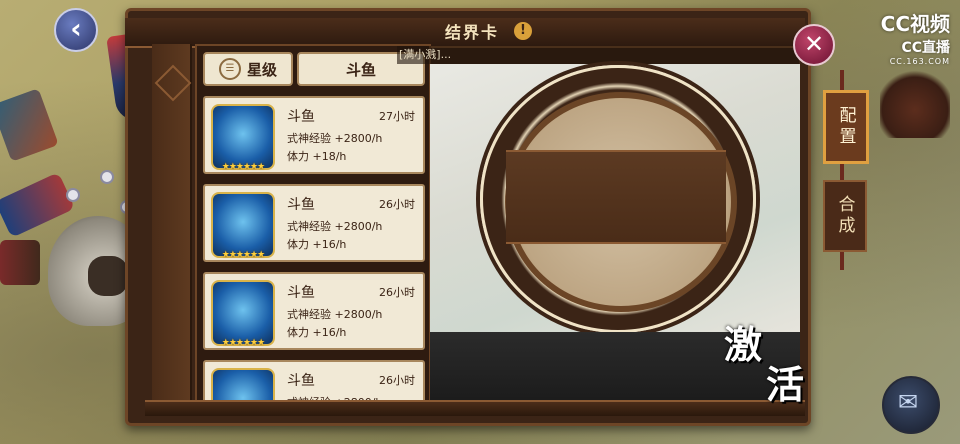 Image resolution: width=960 pixels, height=444 pixels. I want to click on list-item: ★★★★★★ 斗鱼 27小时 式神经验 +2800/h 体力 +18/h, so click(314, 135).